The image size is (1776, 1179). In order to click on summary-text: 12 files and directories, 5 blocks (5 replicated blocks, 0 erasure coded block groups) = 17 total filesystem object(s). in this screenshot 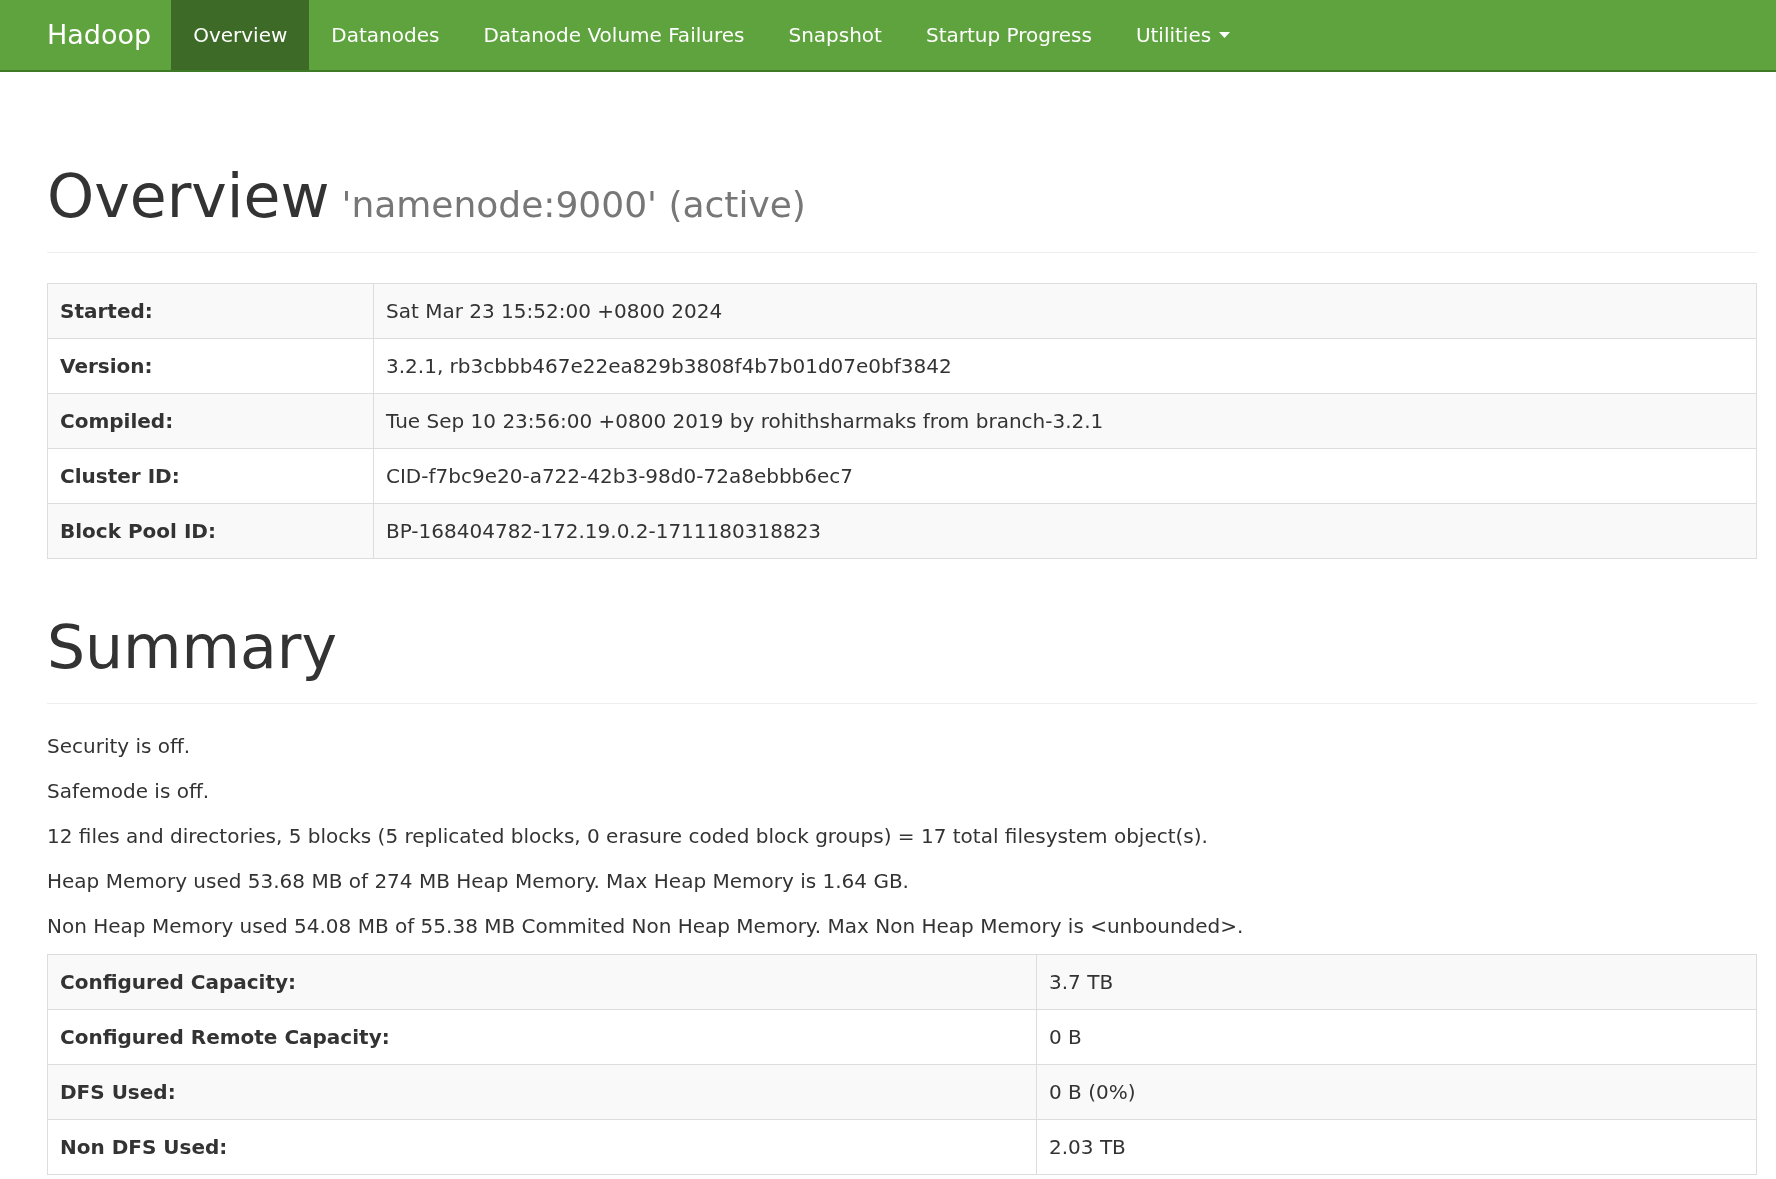, I will do `click(628, 836)`.